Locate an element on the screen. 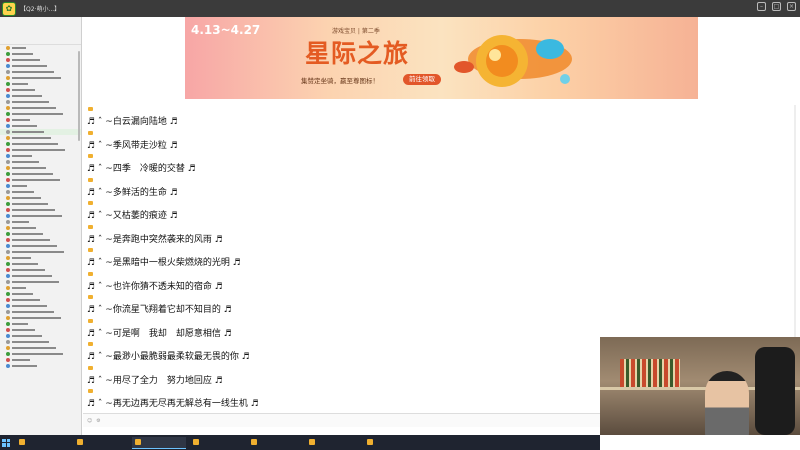 This screenshot has height=450, width=800. chat-input-bar: ☺ ⚙ is located at coordinates (341, 420).